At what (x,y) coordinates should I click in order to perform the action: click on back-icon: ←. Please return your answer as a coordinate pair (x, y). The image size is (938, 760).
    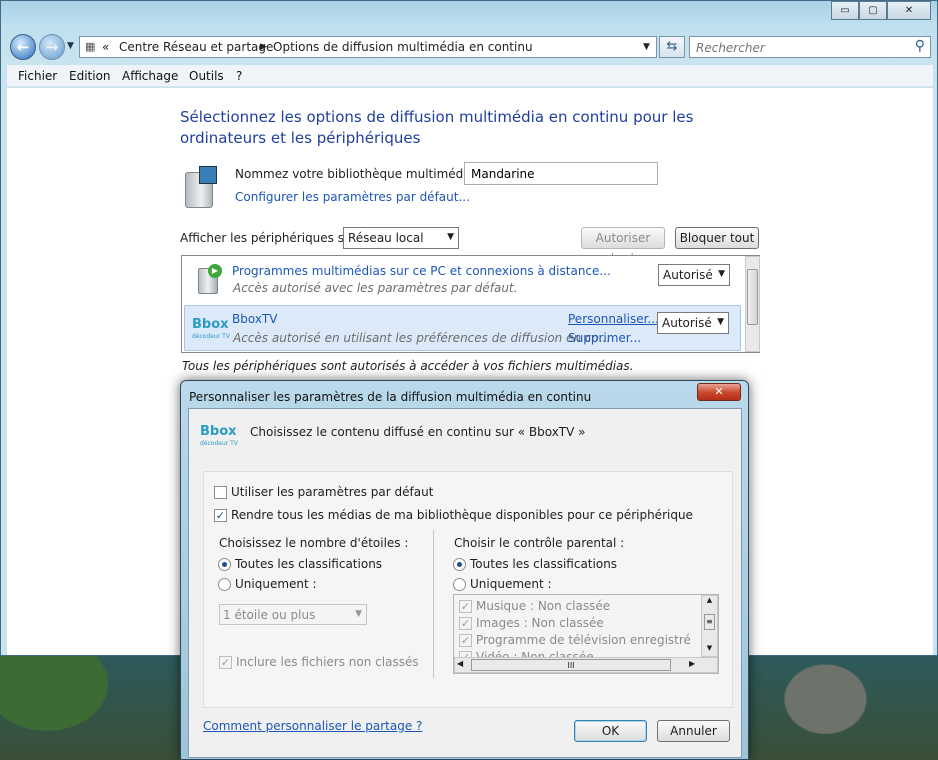
    Looking at the image, I should click on (23, 47).